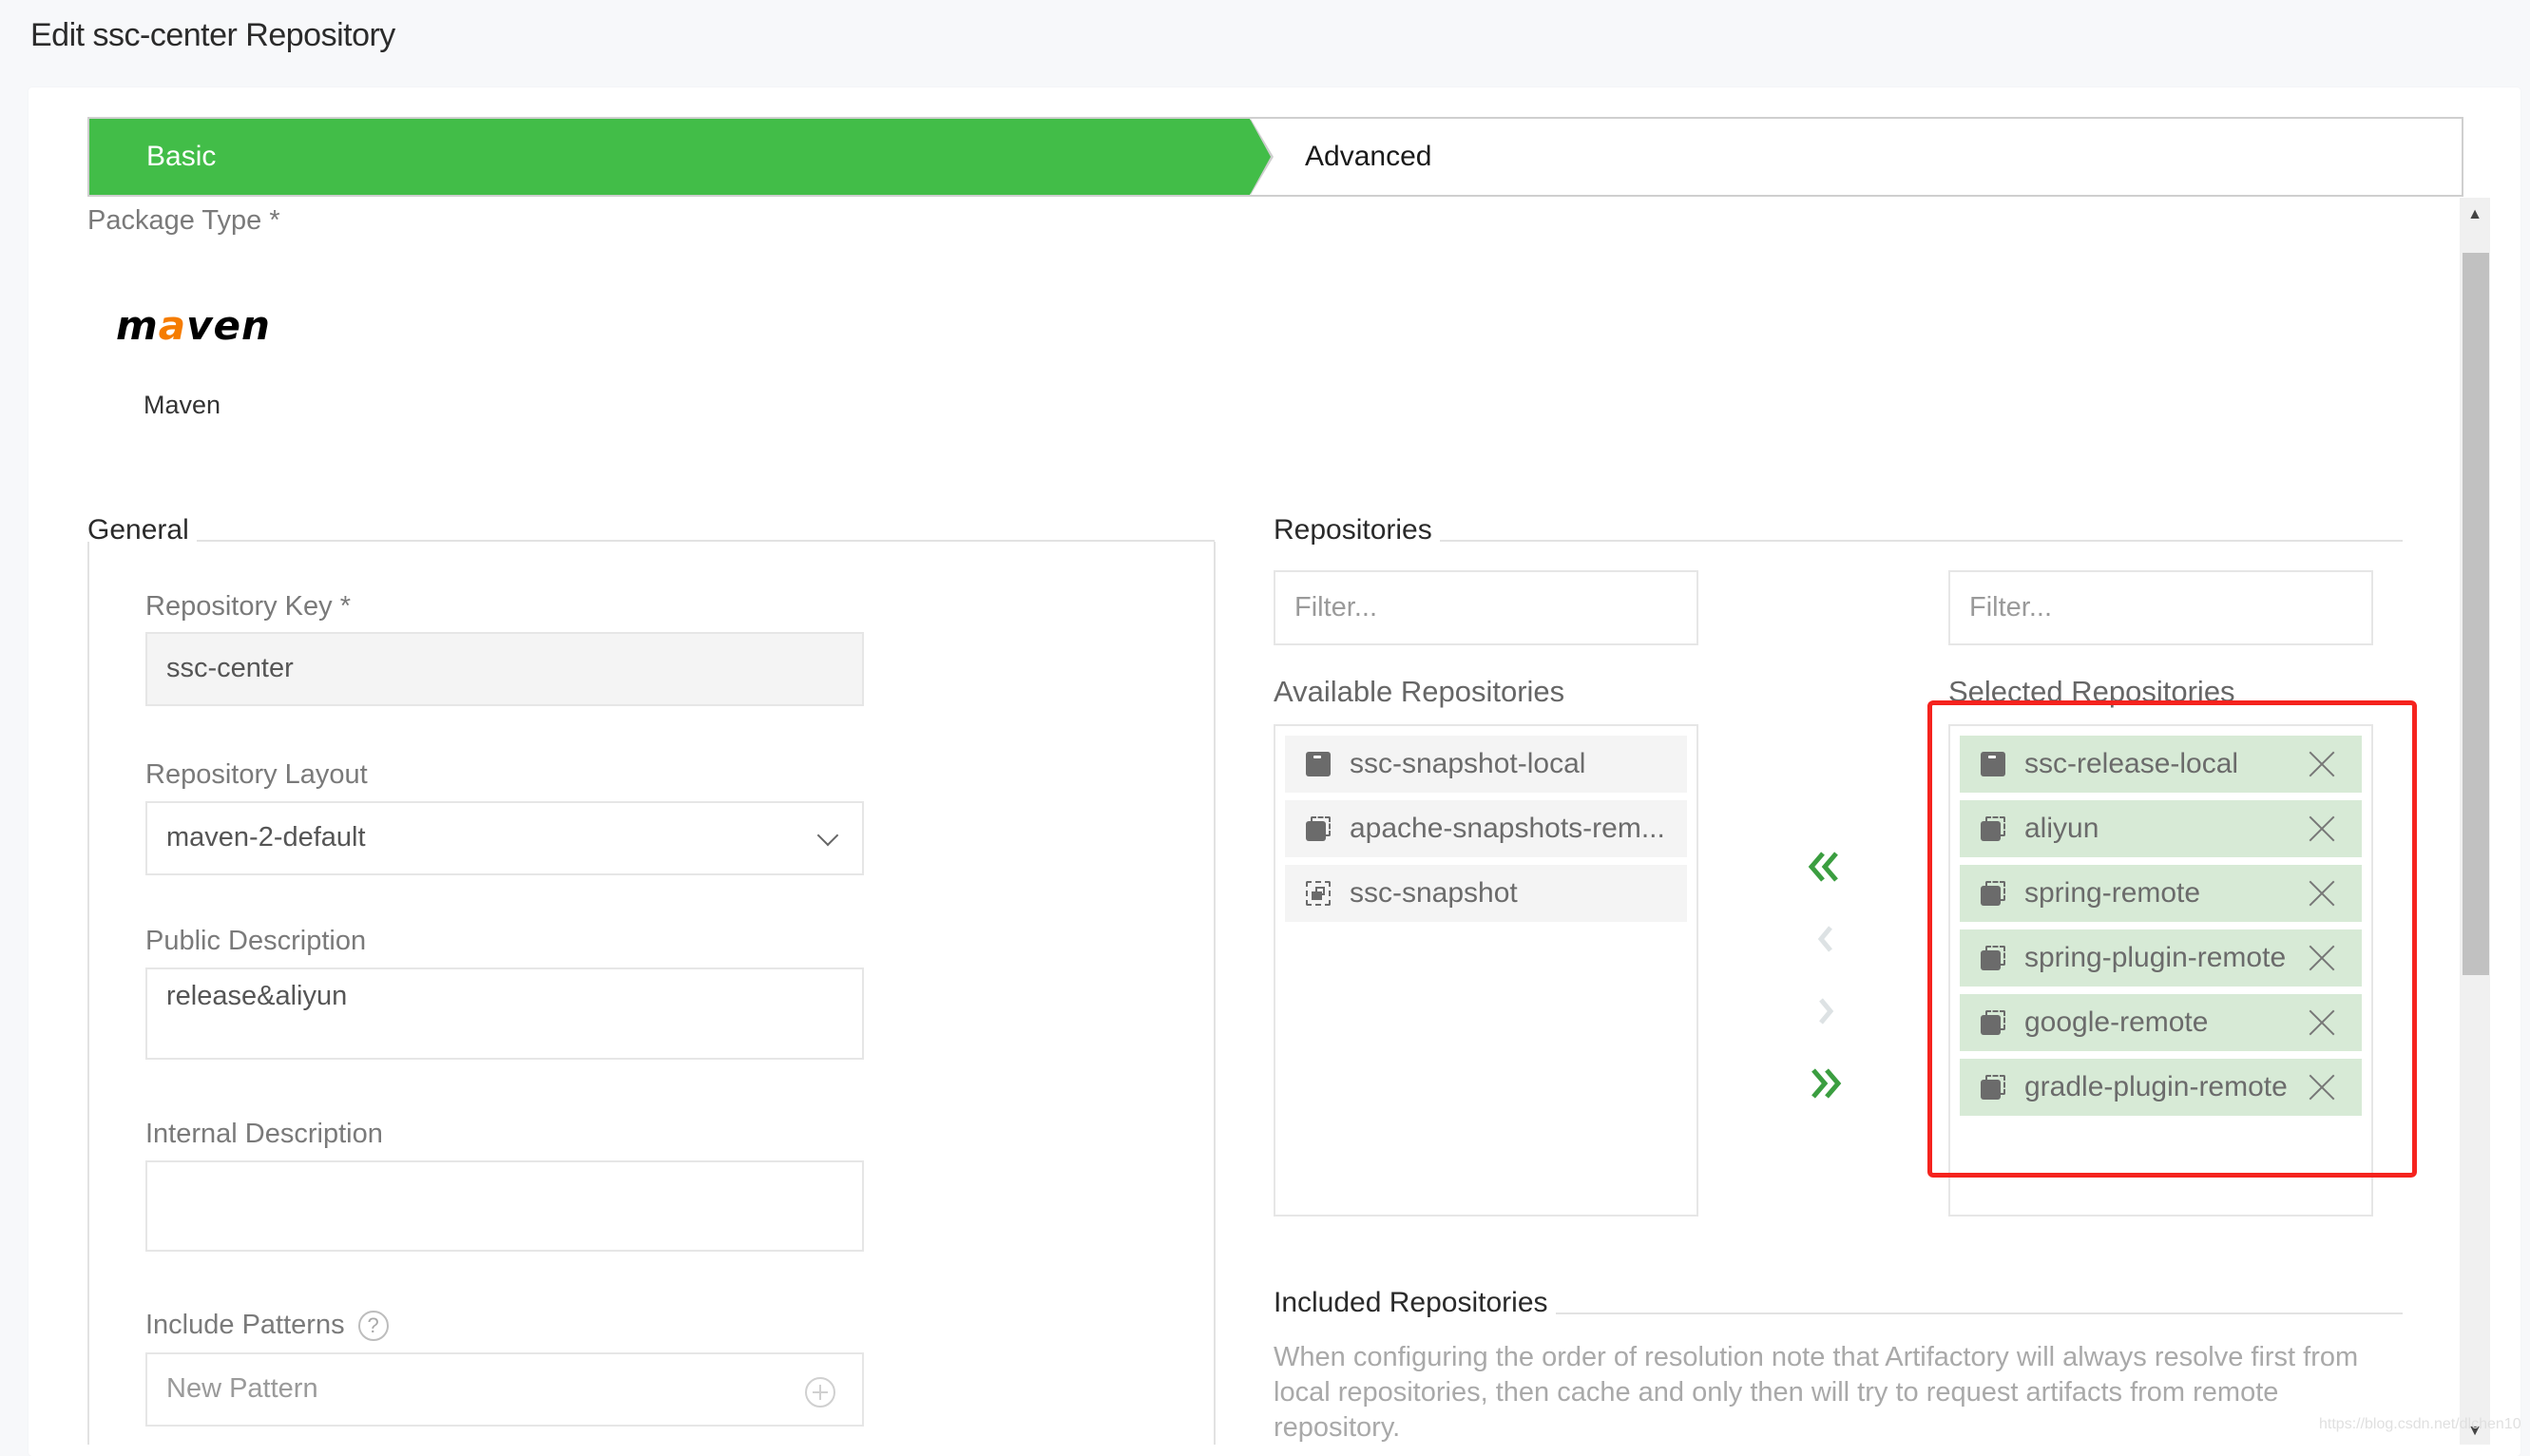 This screenshot has height=1456, width=2530. Describe the element at coordinates (2091, 691) in the screenshot. I see `selected-repositories-label: Selected Repositories` at that location.